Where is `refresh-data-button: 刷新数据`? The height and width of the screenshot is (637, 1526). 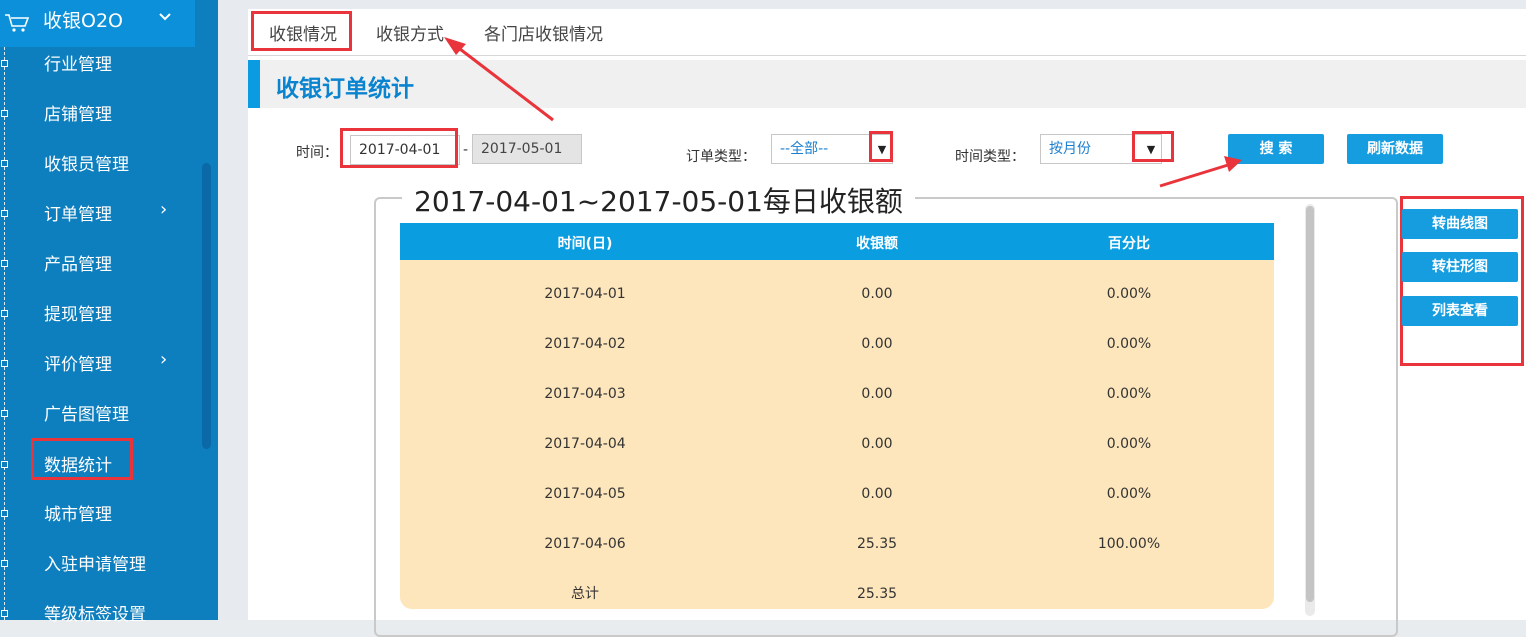
refresh-data-button: 刷新数据 is located at coordinates (1395, 149).